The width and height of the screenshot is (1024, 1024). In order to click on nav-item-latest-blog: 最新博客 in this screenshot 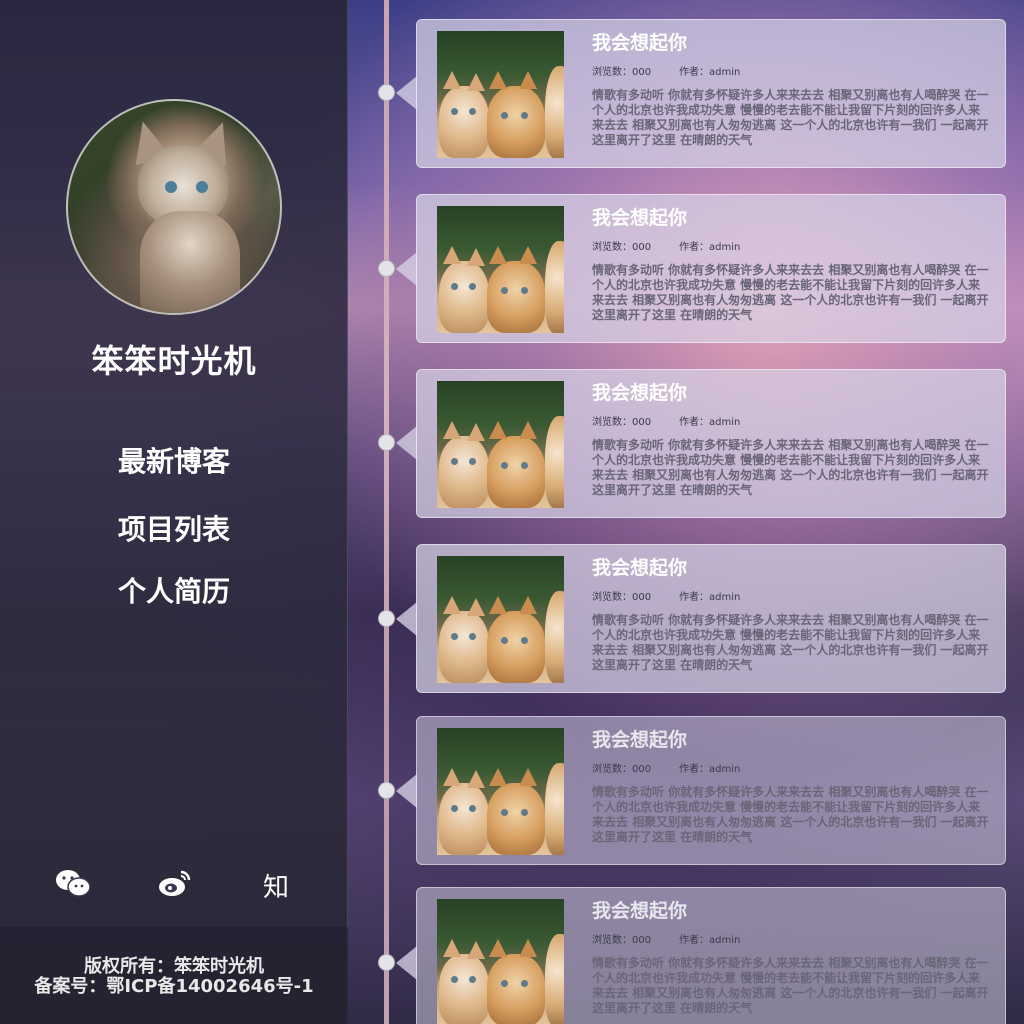, I will do `click(174, 460)`.